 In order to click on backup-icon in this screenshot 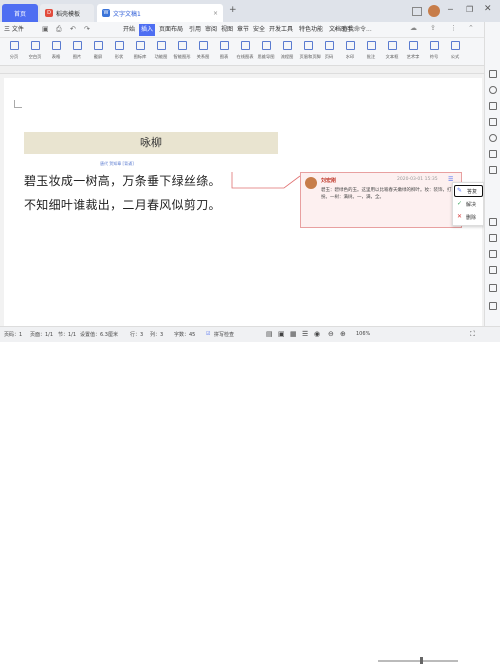, I will do `click(493, 154)`.